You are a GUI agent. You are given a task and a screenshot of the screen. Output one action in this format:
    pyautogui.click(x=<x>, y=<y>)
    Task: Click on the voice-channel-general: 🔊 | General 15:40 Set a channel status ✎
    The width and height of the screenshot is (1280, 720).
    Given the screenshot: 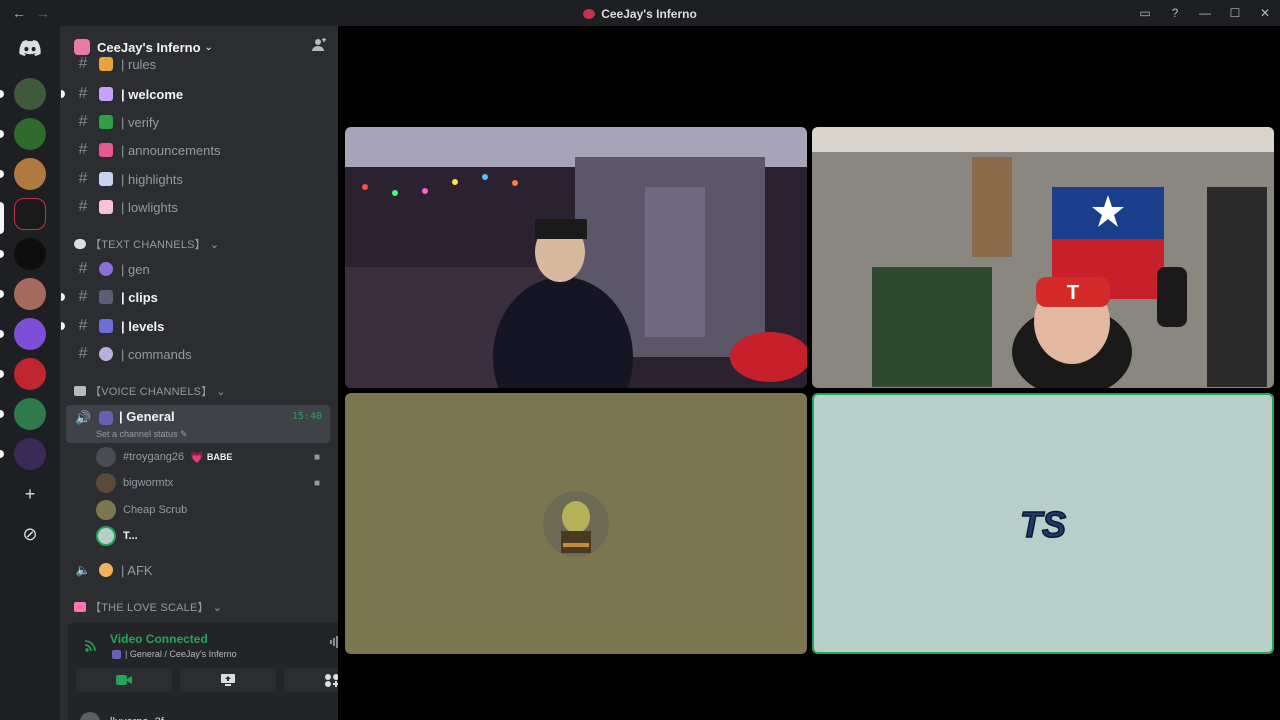 What is the action you would take?
    pyautogui.click(x=198, y=424)
    